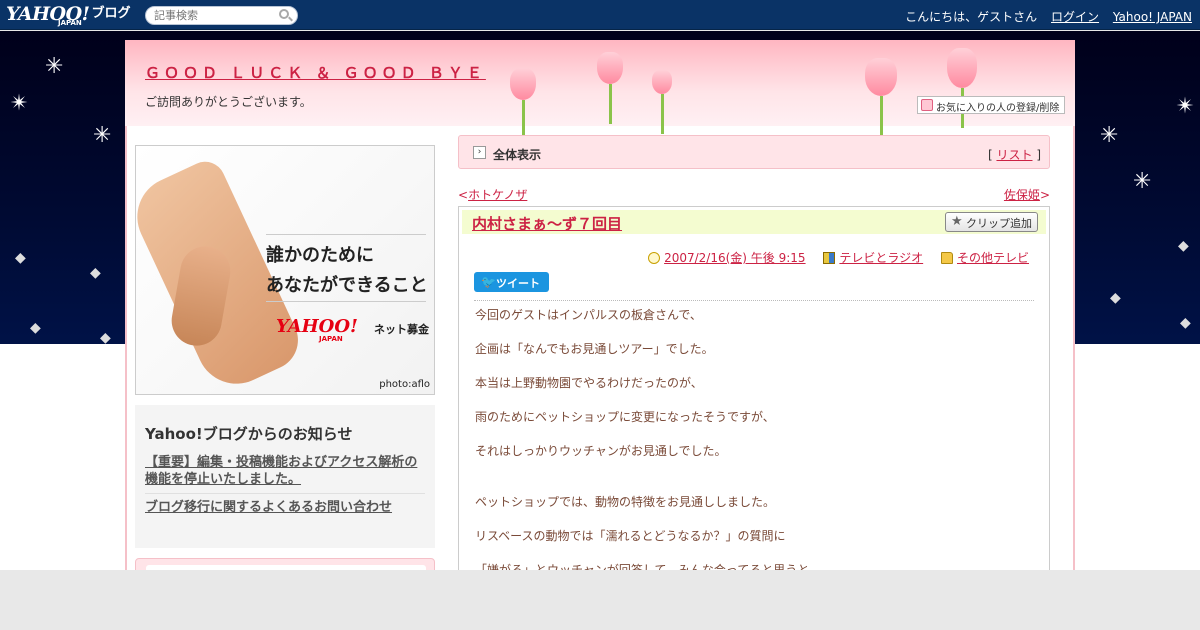  Describe the element at coordinates (249, 434) in the screenshot. I see `notice-title: Yahoo!ブログからのお知らせ` at that location.